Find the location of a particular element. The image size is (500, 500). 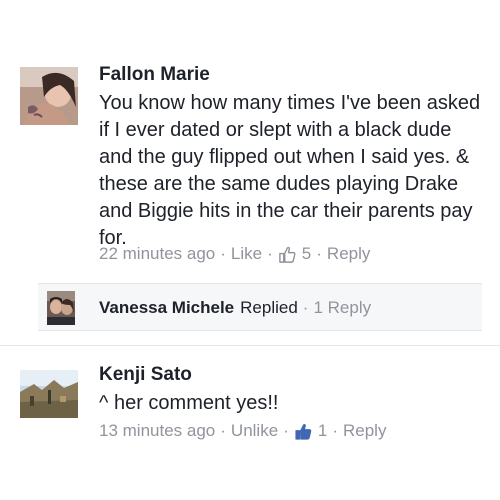

like-count: 1 is located at coordinates (322, 431).